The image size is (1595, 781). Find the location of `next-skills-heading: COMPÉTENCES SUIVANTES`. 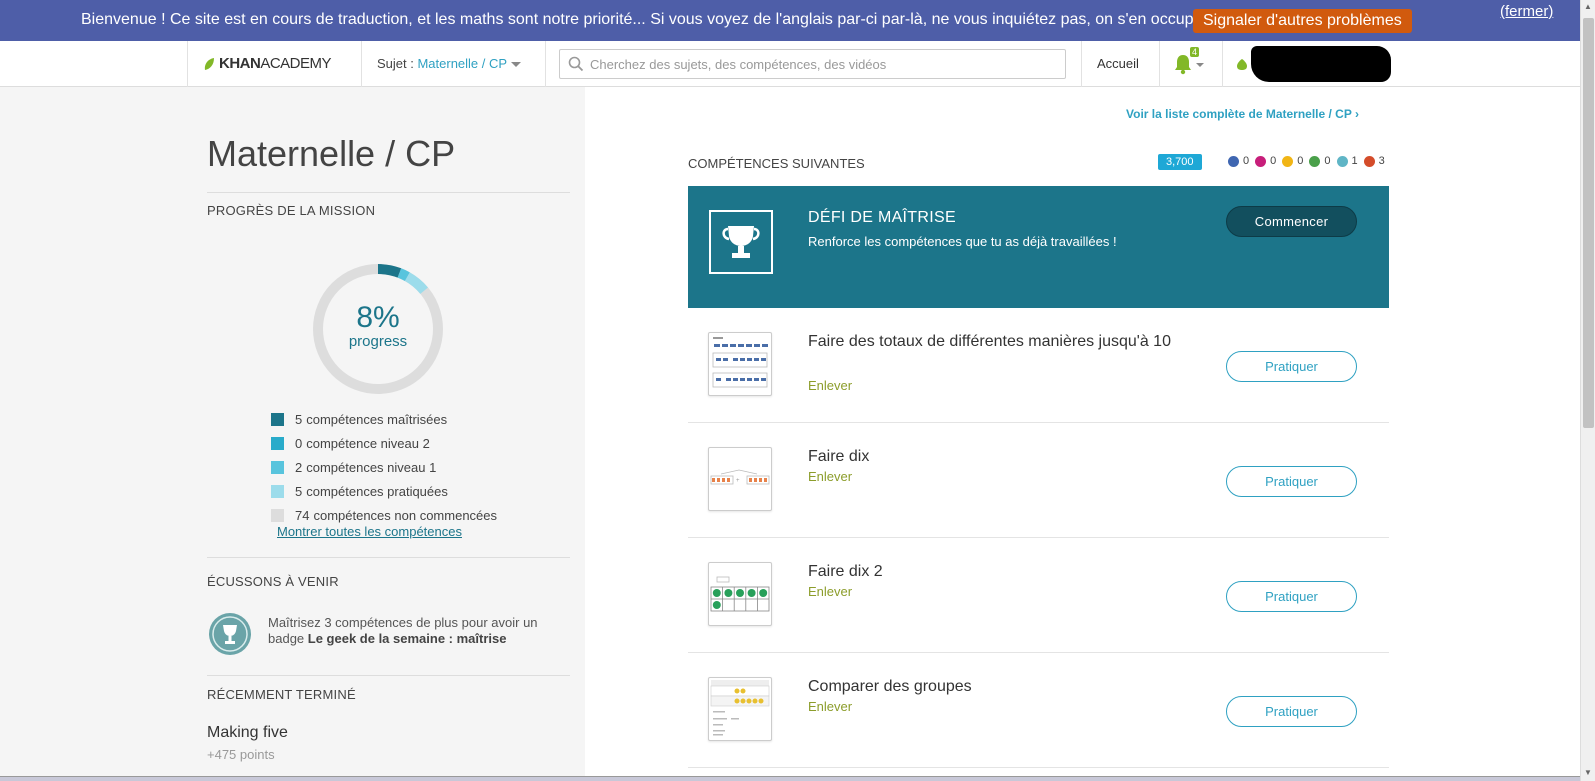

next-skills-heading: COMPÉTENCES SUIVANTES is located at coordinates (776, 163).